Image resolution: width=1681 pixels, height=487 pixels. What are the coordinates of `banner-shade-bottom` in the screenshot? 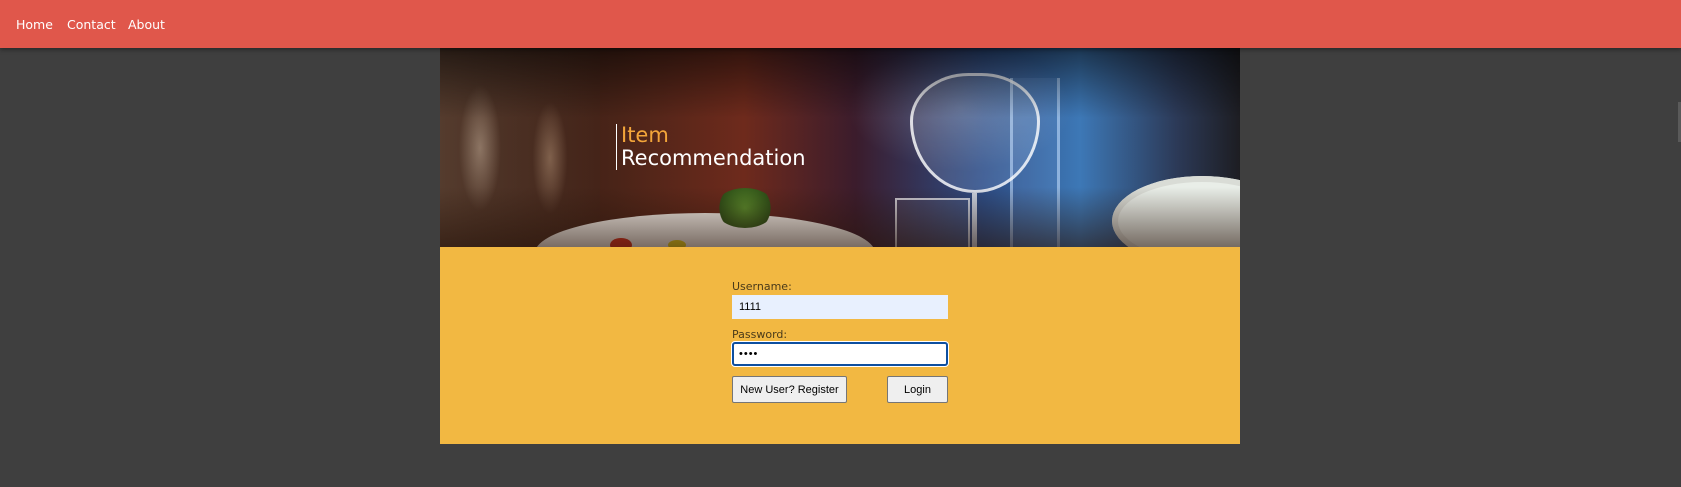 It's located at (840, 217).